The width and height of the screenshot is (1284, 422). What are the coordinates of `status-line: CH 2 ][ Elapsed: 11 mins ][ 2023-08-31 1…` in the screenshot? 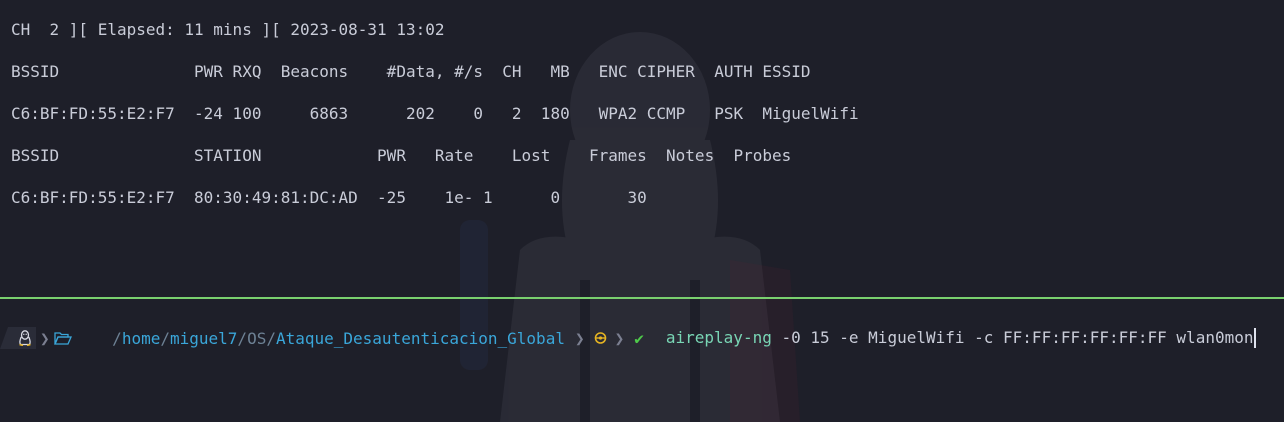 It's located at (228, 29).